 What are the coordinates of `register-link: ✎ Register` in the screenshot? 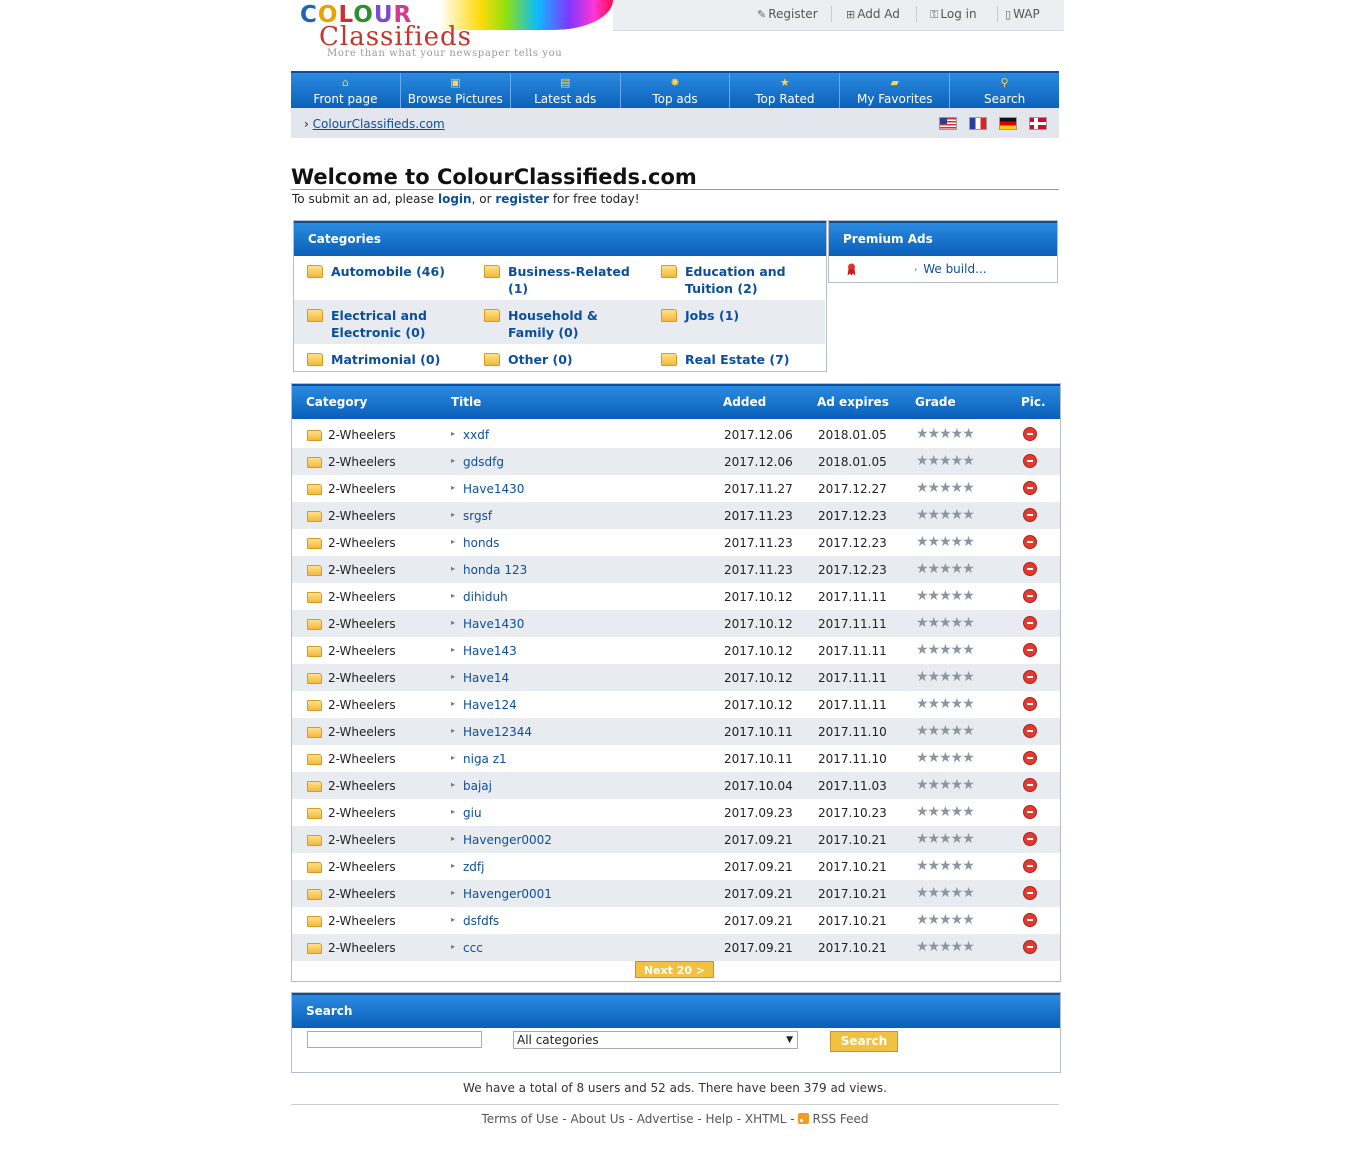 It's located at (787, 14).